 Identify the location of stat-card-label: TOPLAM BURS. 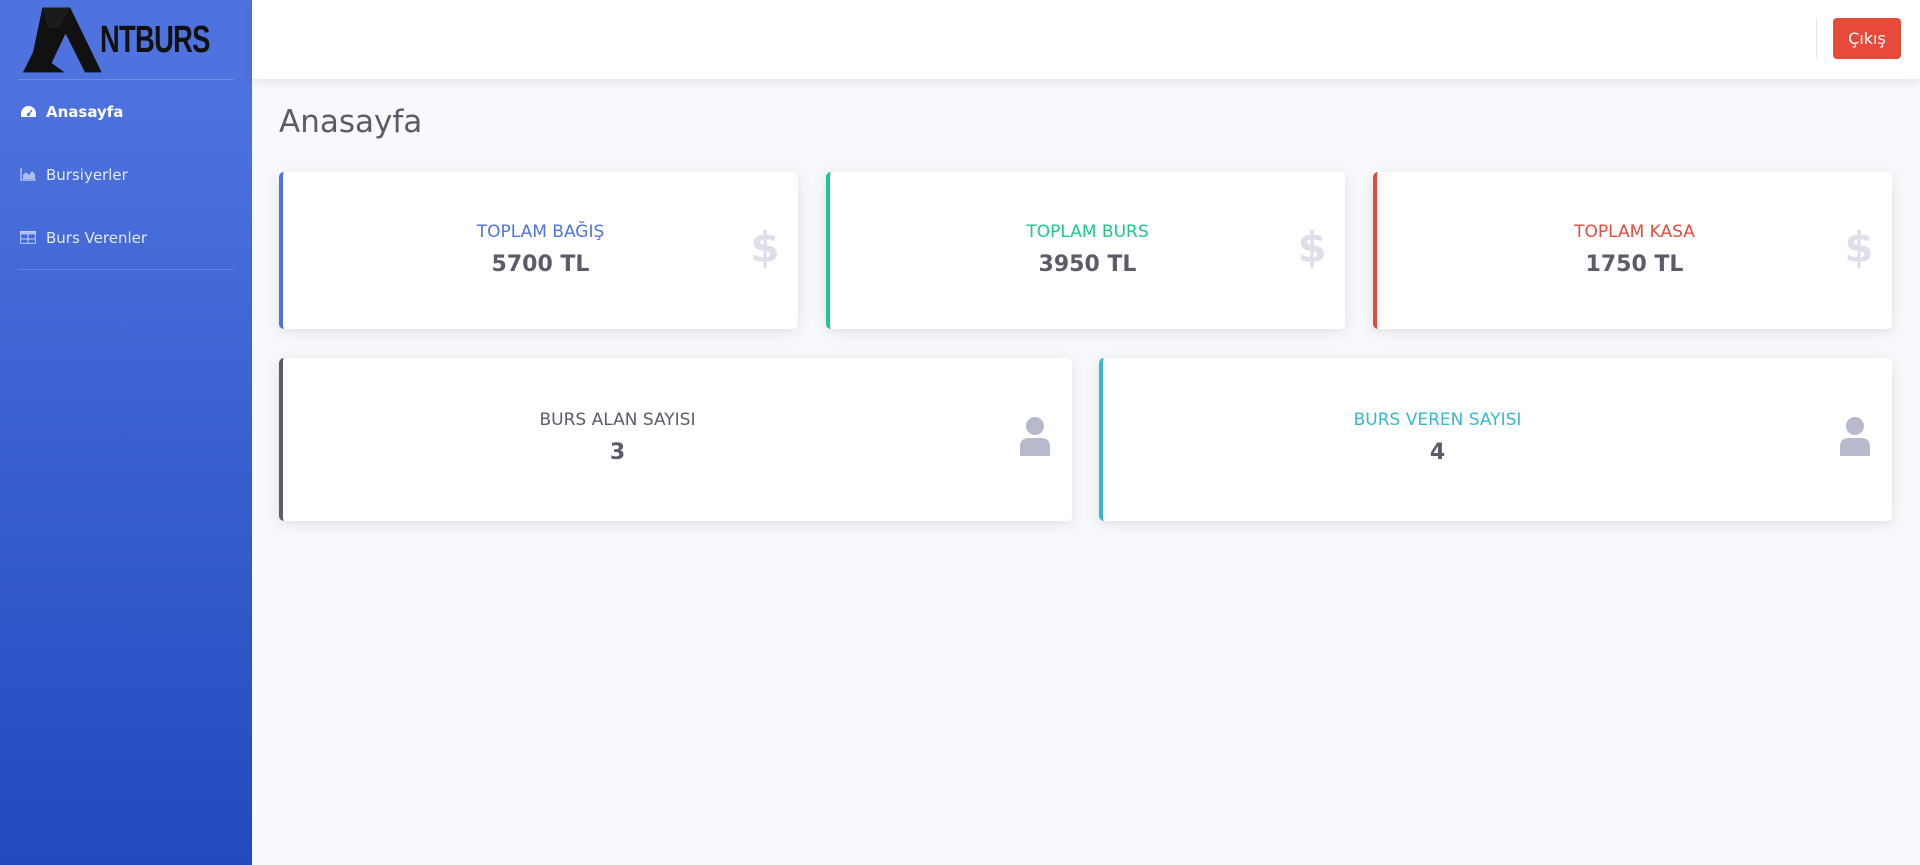
(1087, 232).